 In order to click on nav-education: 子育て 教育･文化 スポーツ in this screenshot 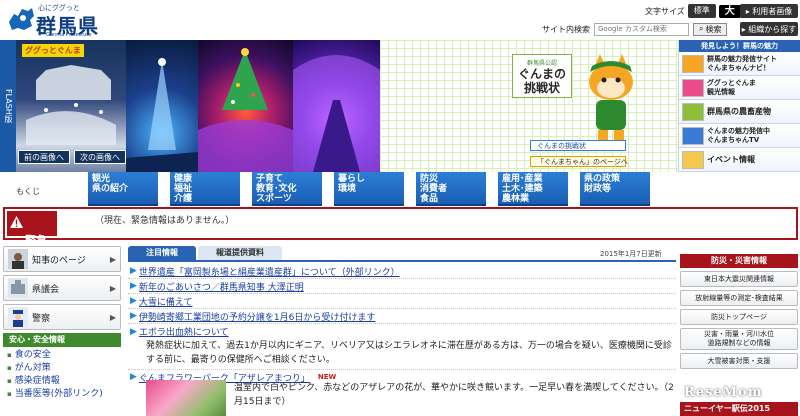, I will do `click(287, 189)`.